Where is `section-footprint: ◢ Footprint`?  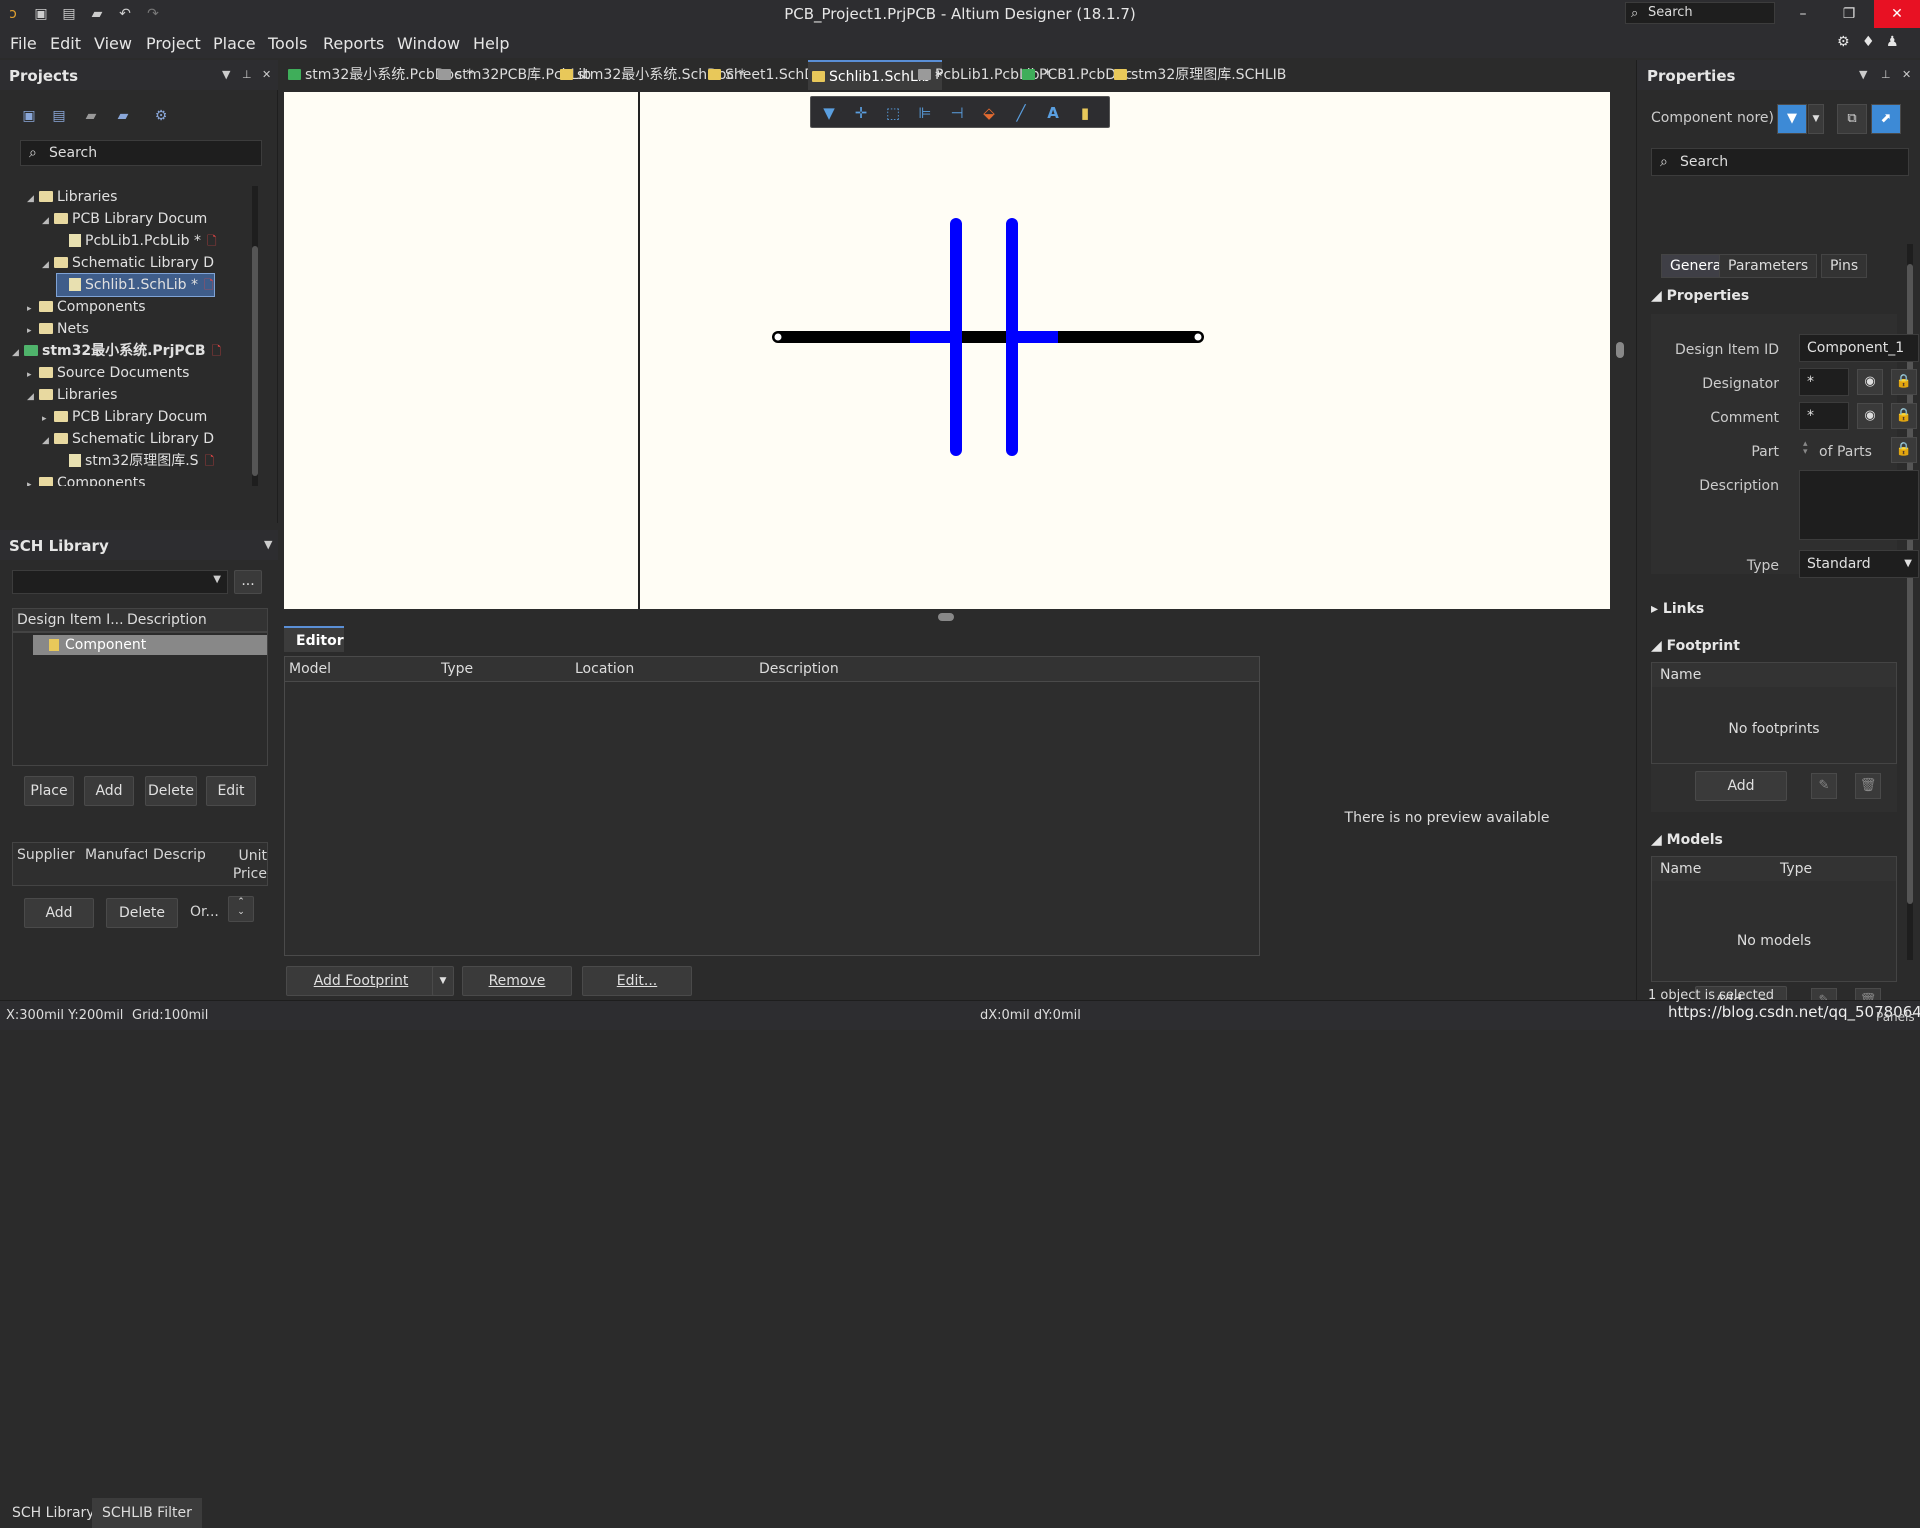 section-footprint: ◢ Footprint is located at coordinates (1695, 646).